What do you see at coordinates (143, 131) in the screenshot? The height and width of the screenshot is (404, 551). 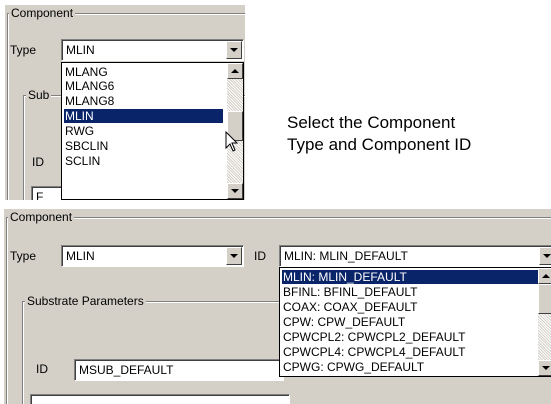 I see `list-item: RWG` at bounding box center [143, 131].